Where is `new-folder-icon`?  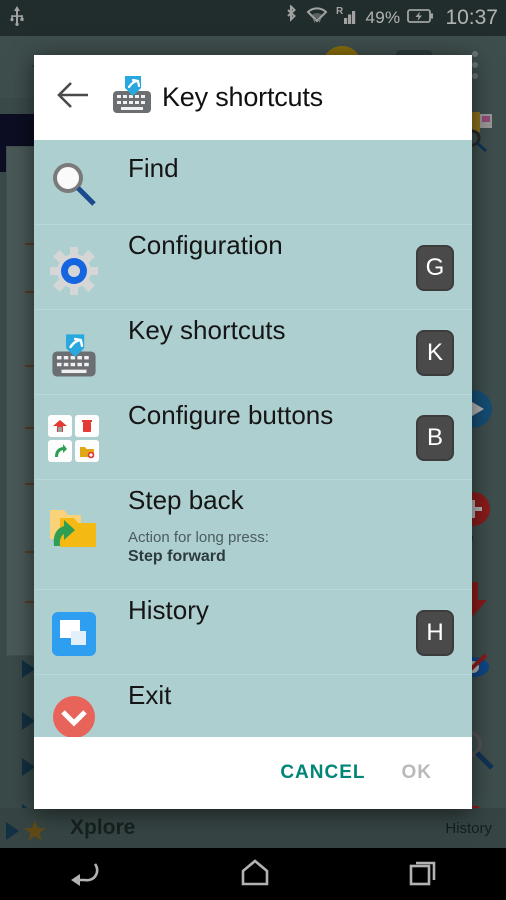
new-folder-icon is located at coordinates (87, 451).